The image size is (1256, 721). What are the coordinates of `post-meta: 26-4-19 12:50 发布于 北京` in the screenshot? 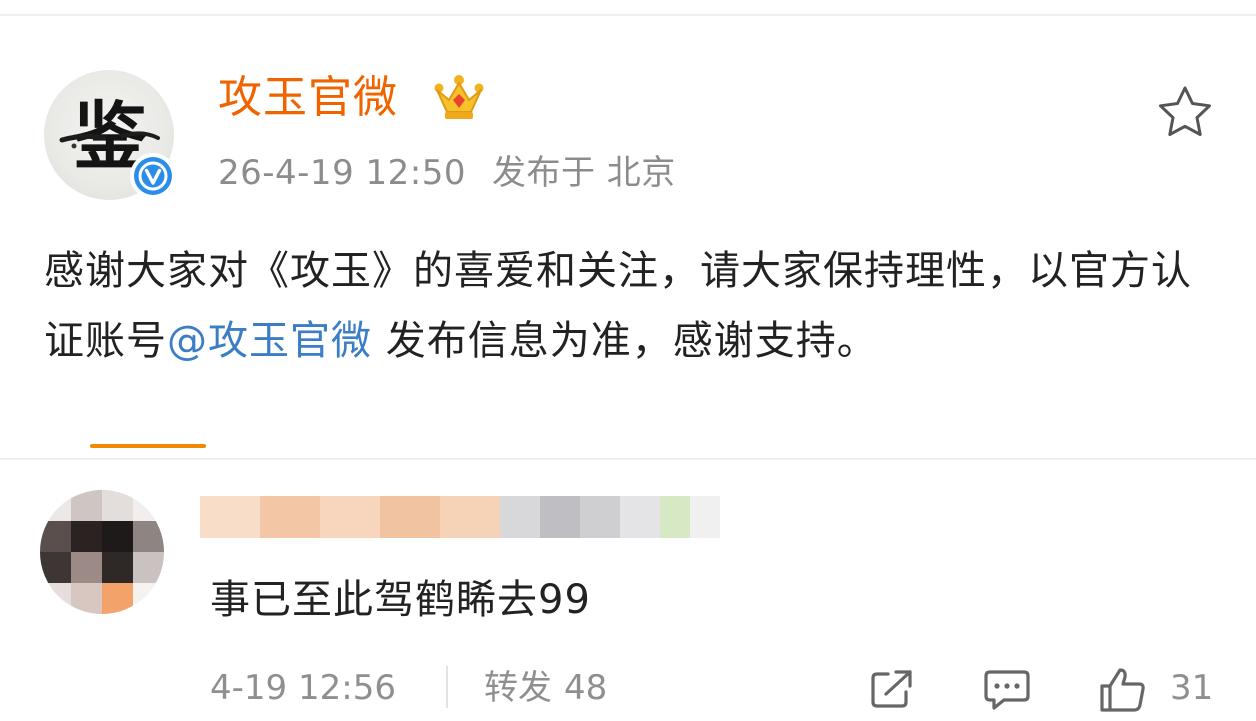 It's located at (447, 173).